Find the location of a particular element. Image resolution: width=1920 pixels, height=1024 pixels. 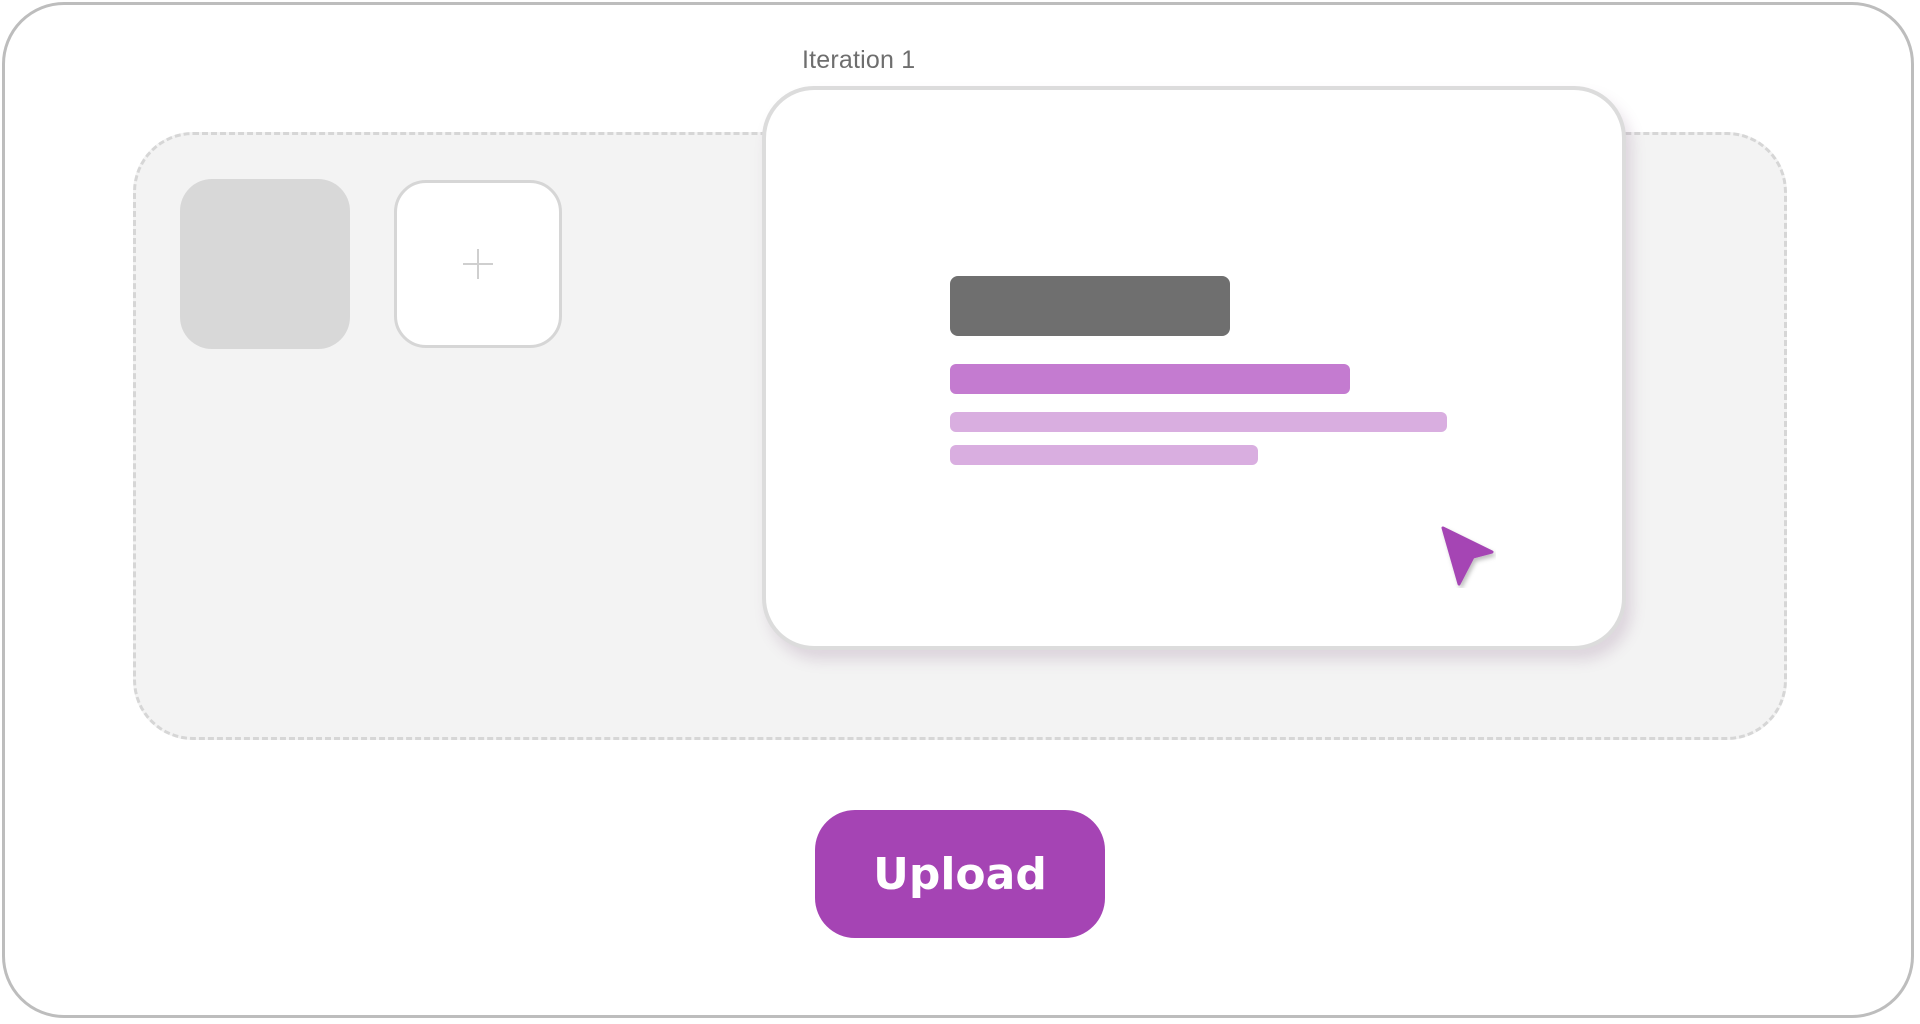

iteration-label: Iteration 1 is located at coordinates (859, 60).